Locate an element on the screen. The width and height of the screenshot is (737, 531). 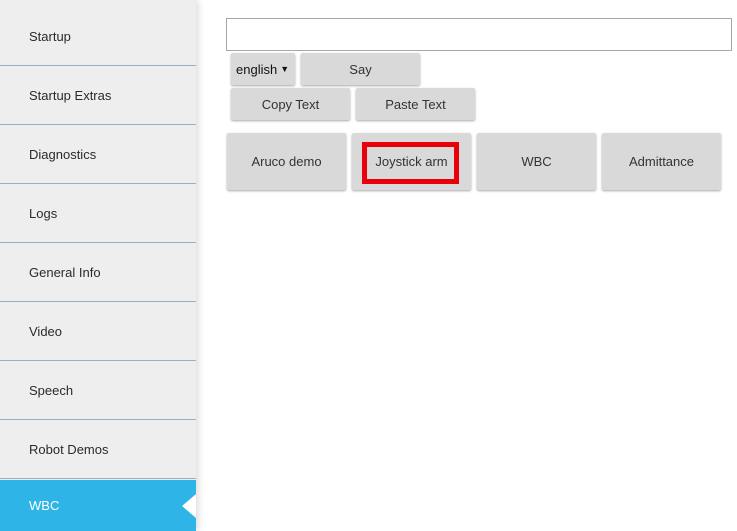
paste-text-button: Paste Text is located at coordinates (415, 104).